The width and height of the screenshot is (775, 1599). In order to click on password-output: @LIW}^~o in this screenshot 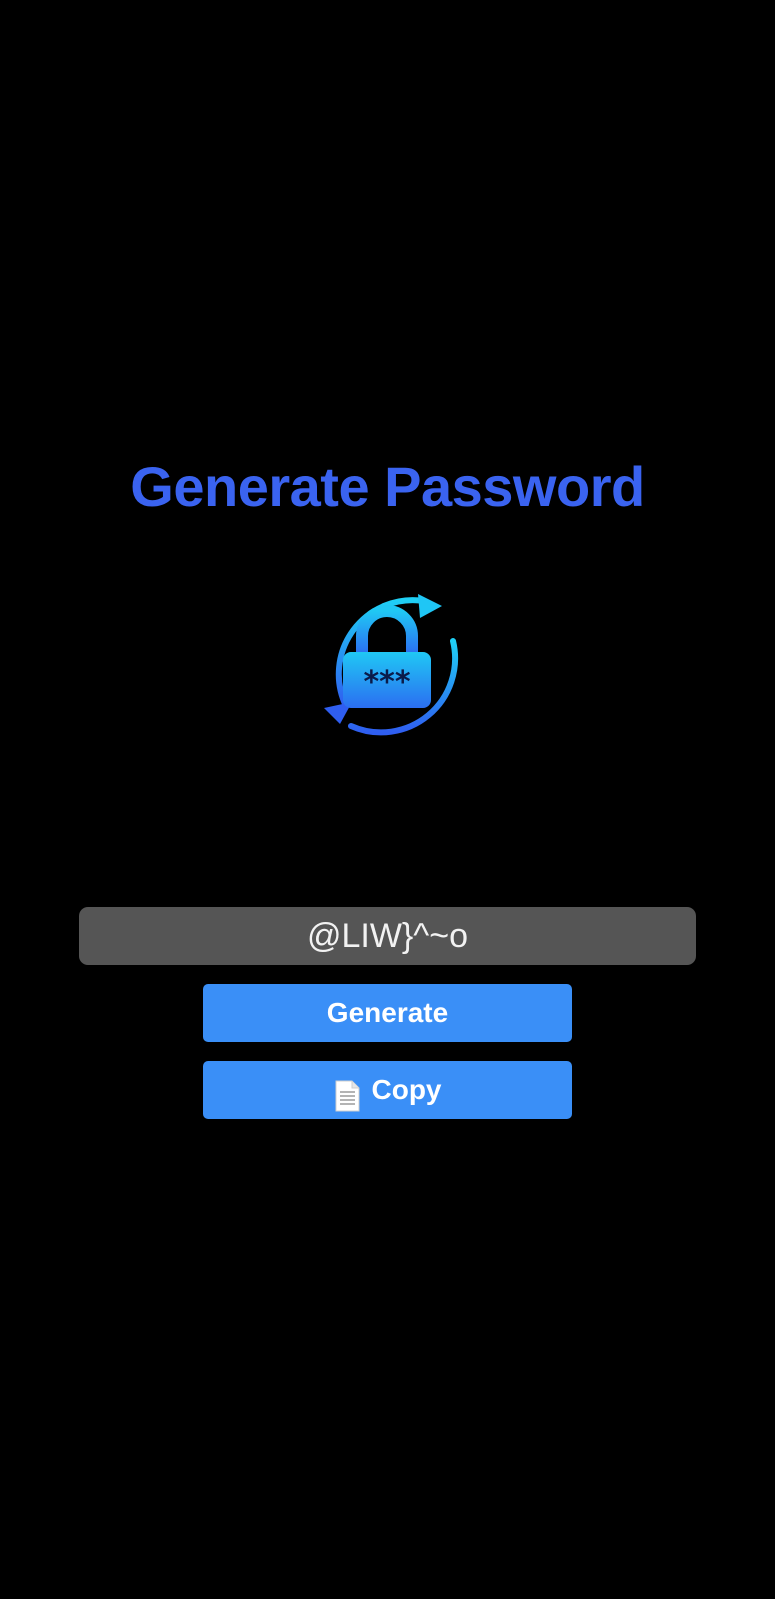, I will do `click(387, 936)`.